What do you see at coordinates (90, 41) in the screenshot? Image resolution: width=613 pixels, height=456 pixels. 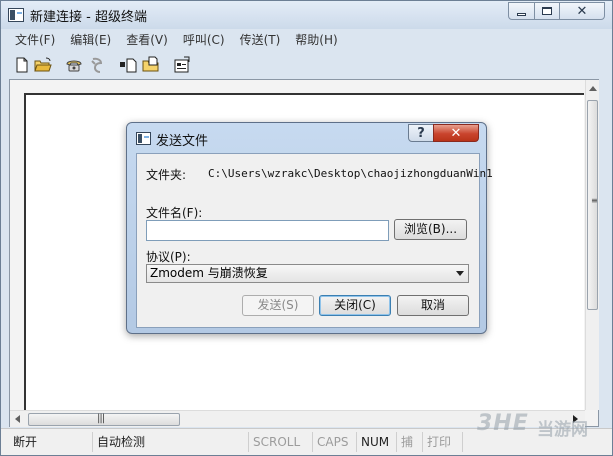 I see `menu-edit: 编辑(E)` at bounding box center [90, 41].